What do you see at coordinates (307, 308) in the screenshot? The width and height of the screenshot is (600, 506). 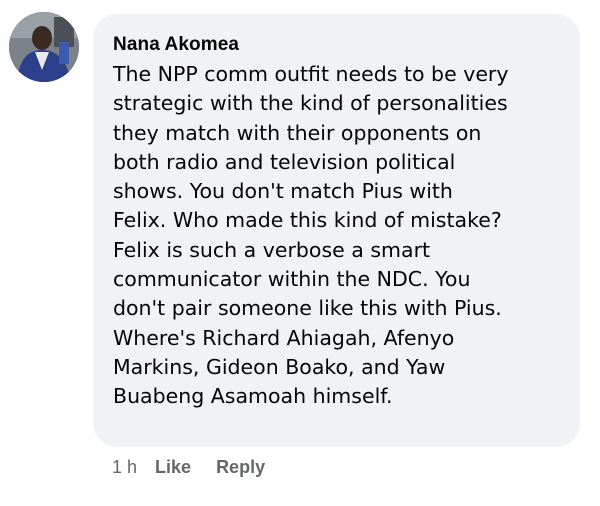 I see `comment-text-line: don't pair someone like this with Pius.` at bounding box center [307, 308].